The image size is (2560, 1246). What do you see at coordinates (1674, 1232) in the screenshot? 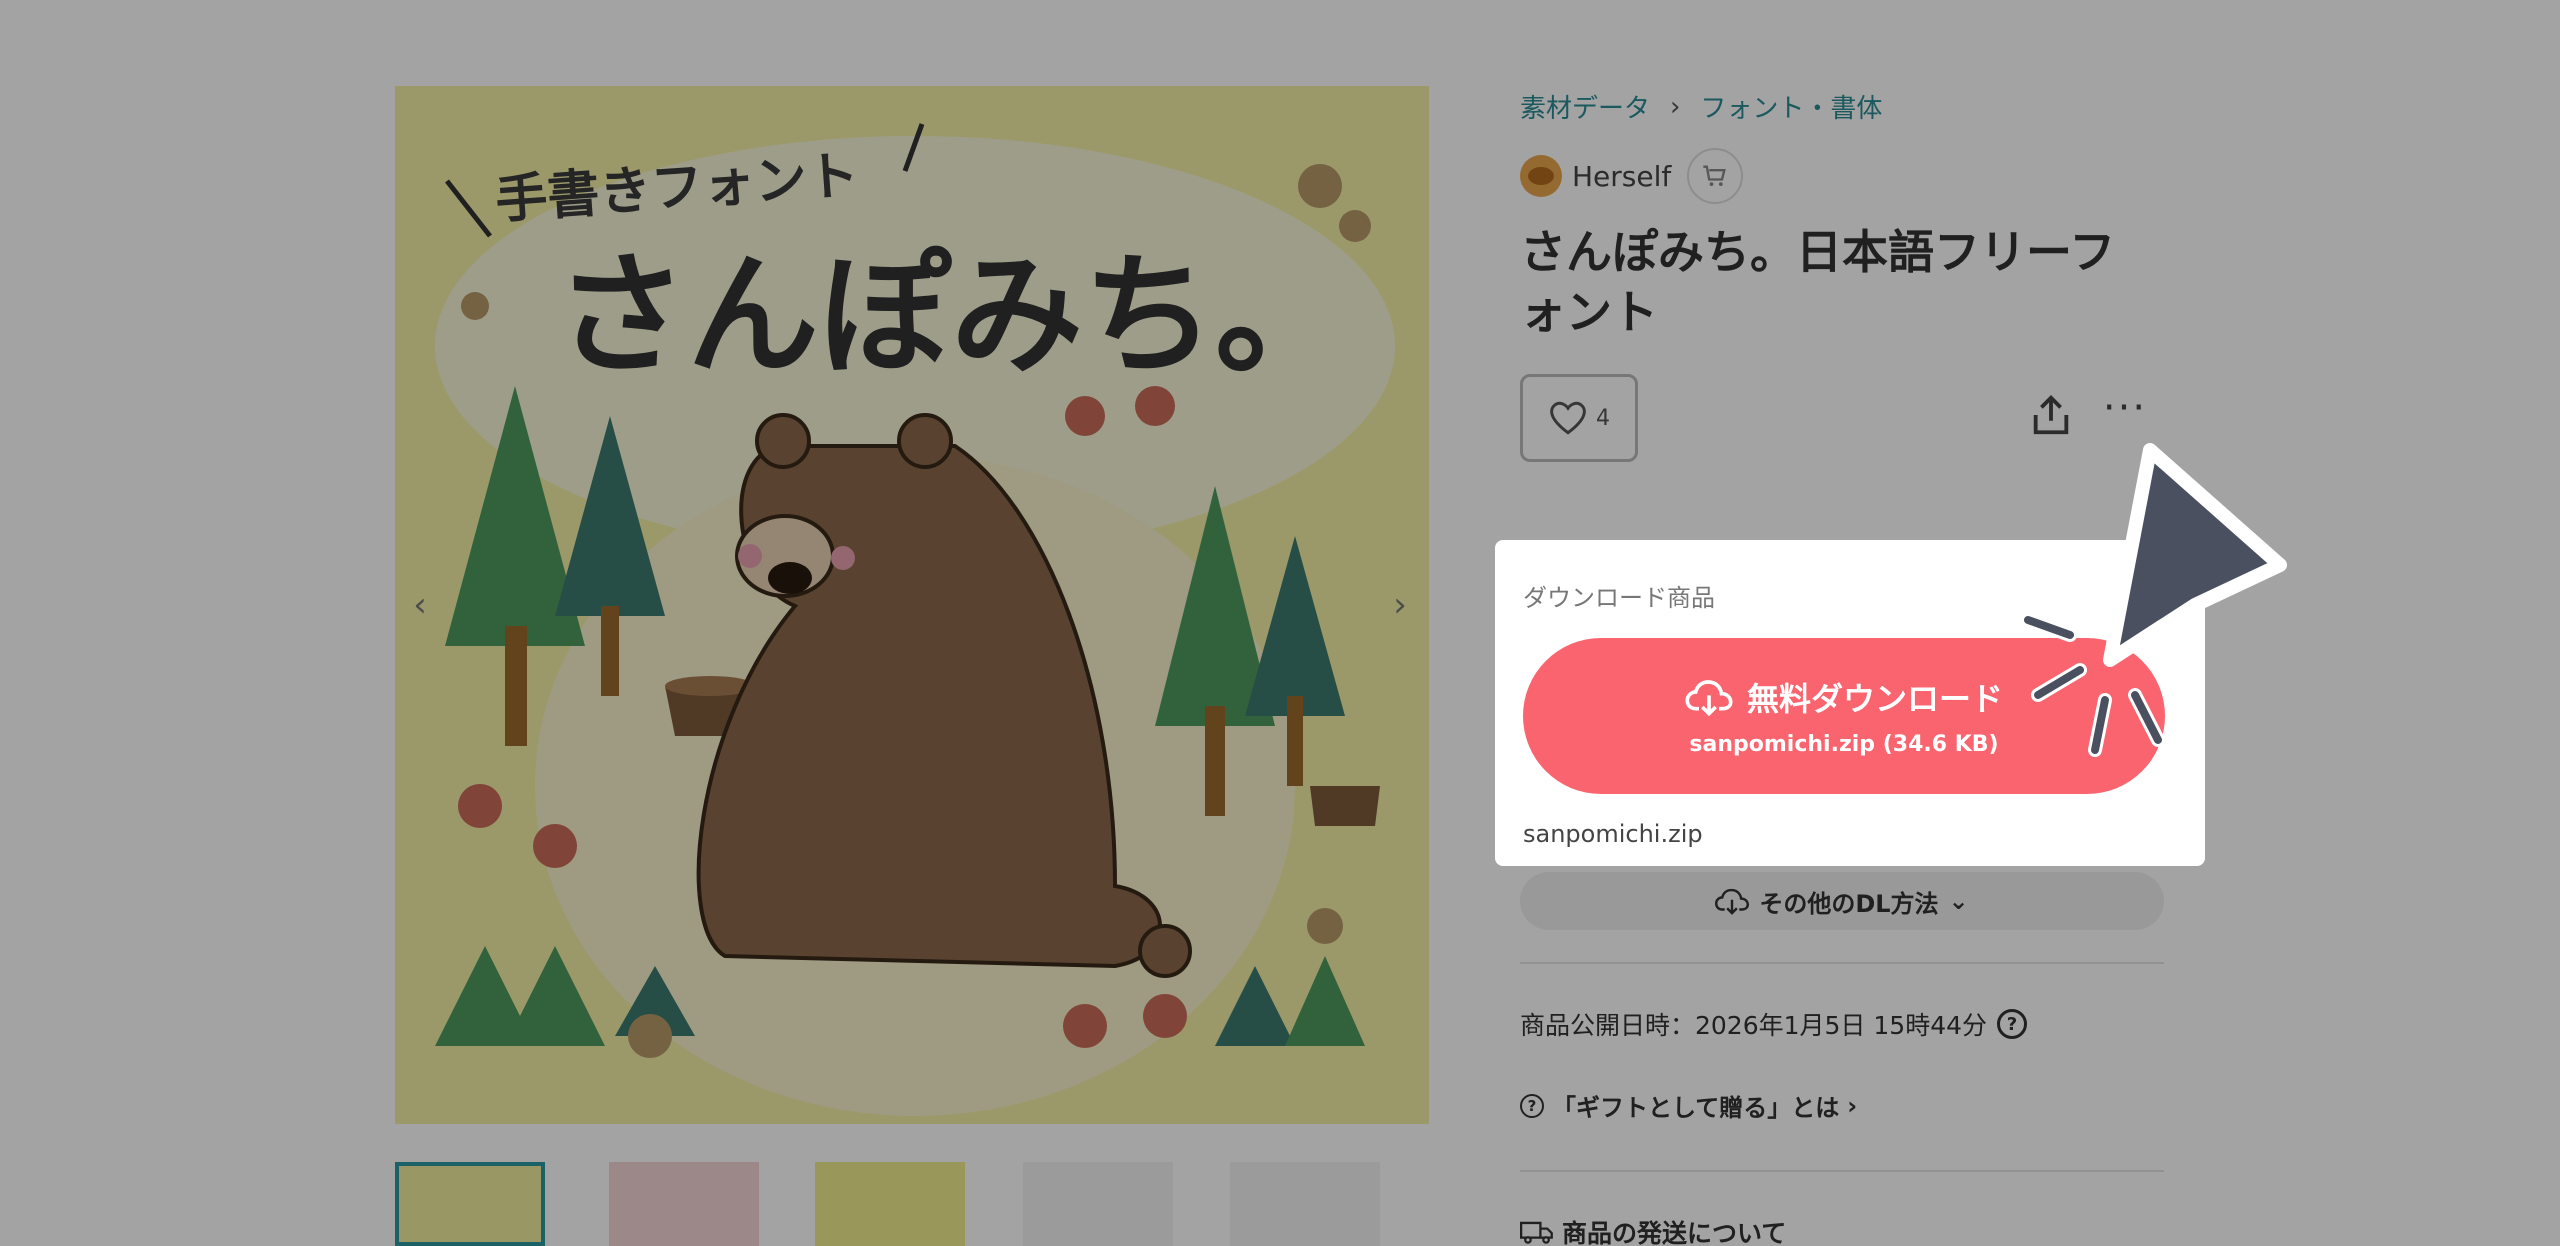
I see `shipping-label: 商品の発送について` at bounding box center [1674, 1232].